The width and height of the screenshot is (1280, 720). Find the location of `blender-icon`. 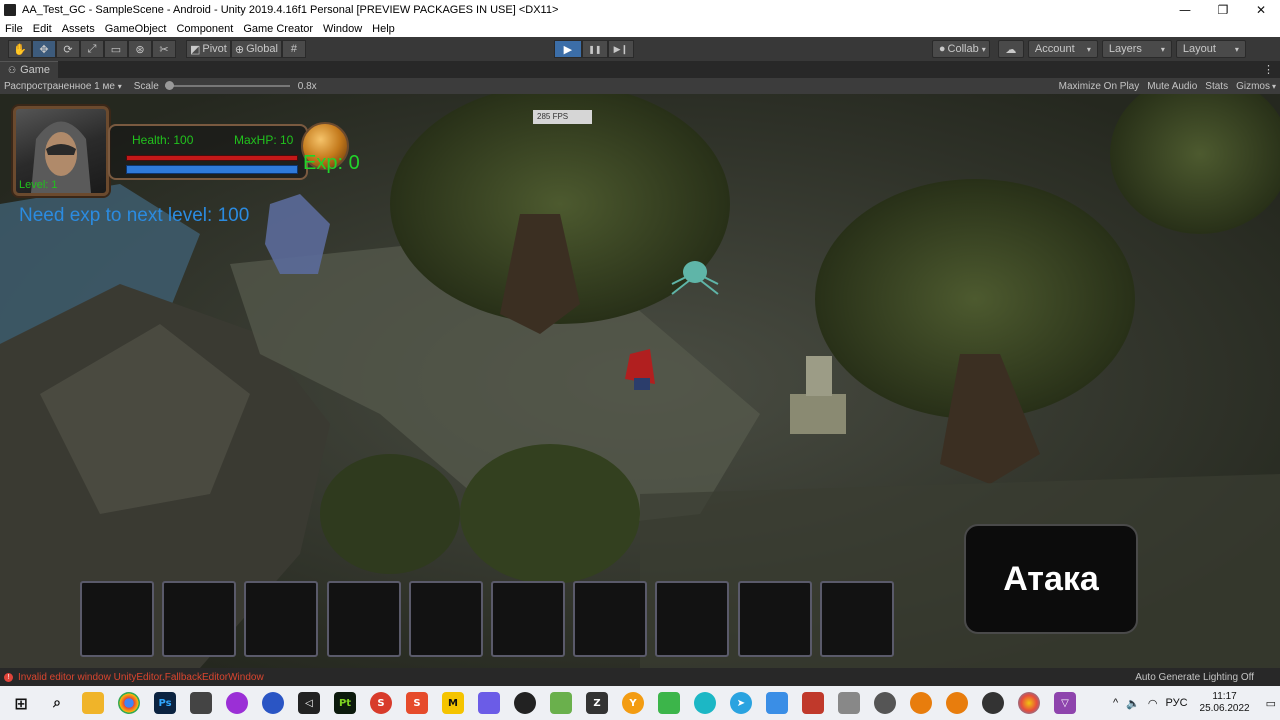

blender-icon is located at coordinates (921, 703).